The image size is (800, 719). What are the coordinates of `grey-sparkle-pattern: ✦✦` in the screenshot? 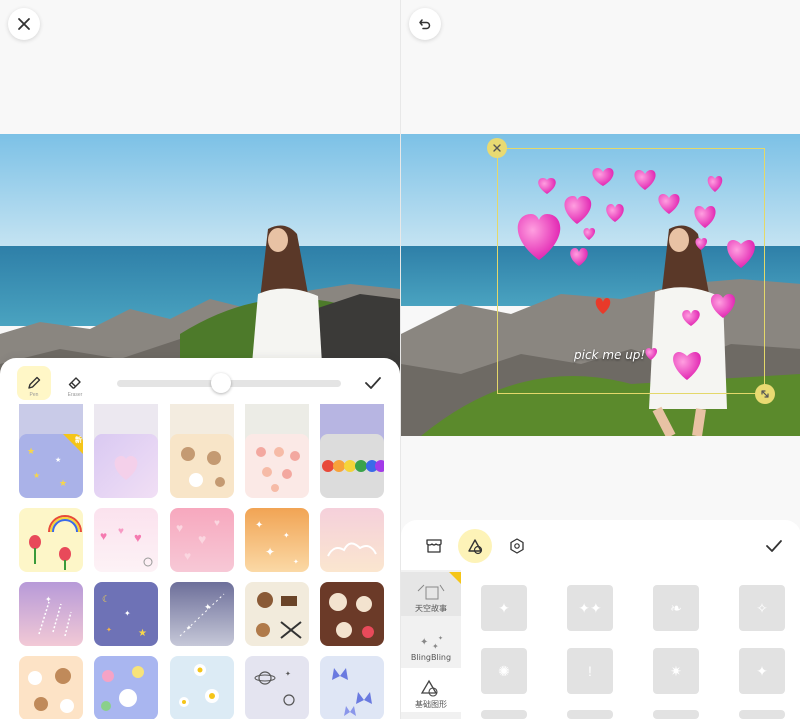 It's located at (202, 615).